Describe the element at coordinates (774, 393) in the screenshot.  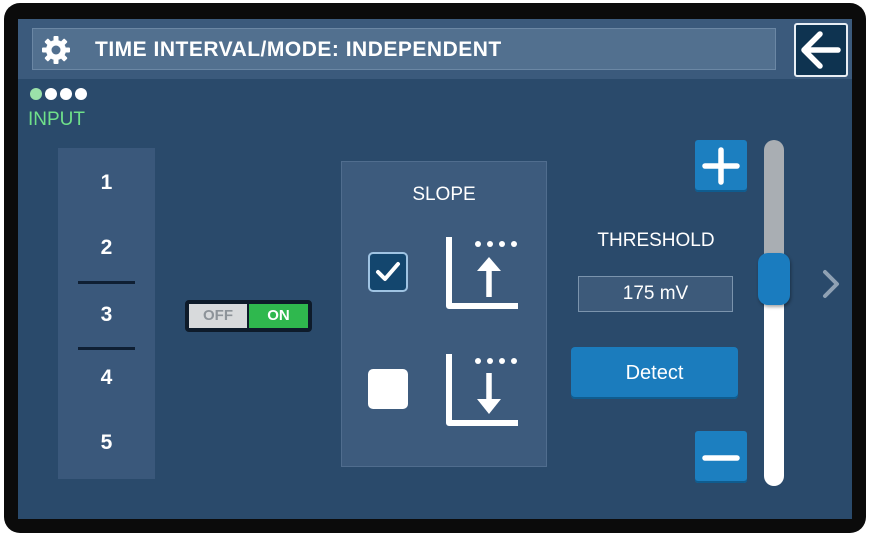
I see `slider-track-lower` at that location.